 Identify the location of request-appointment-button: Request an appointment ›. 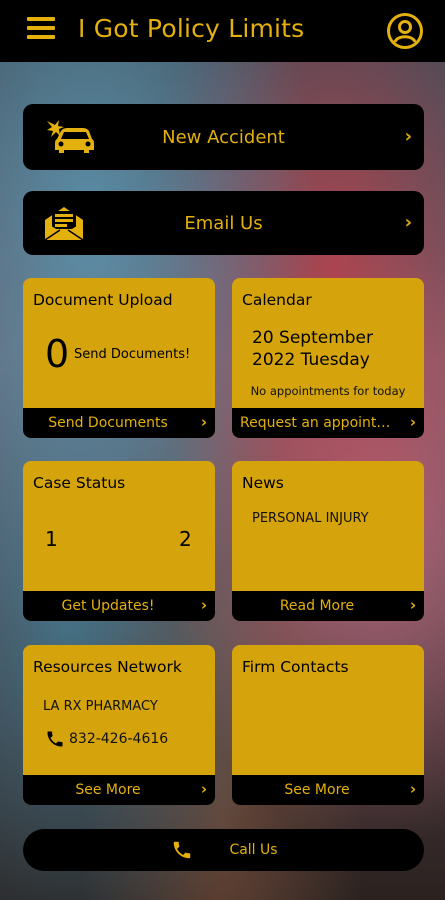
(328, 423).